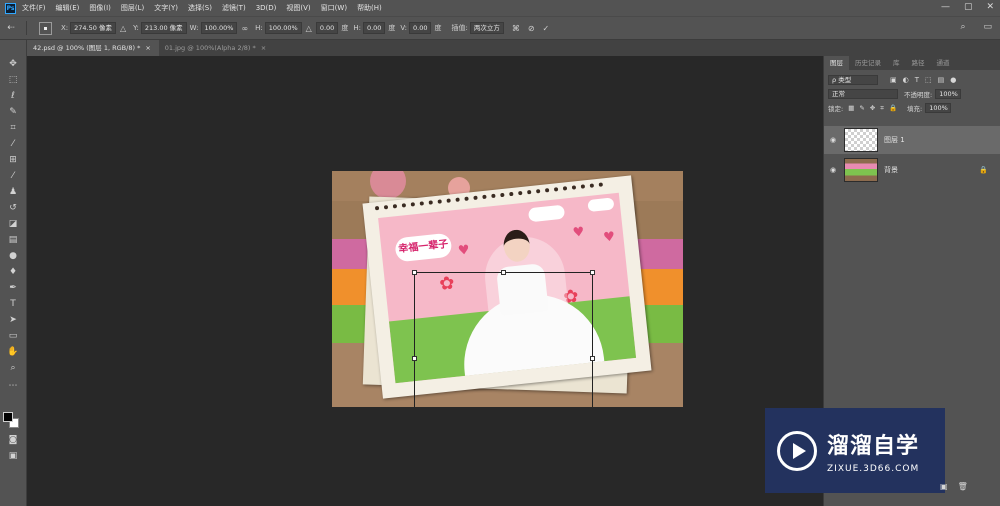 The image size is (1000, 506). What do you see at coordinates (13, 128) in the screenshot?
I see `crop-tool-icon: ⌗` at bounding box center [13, 128].